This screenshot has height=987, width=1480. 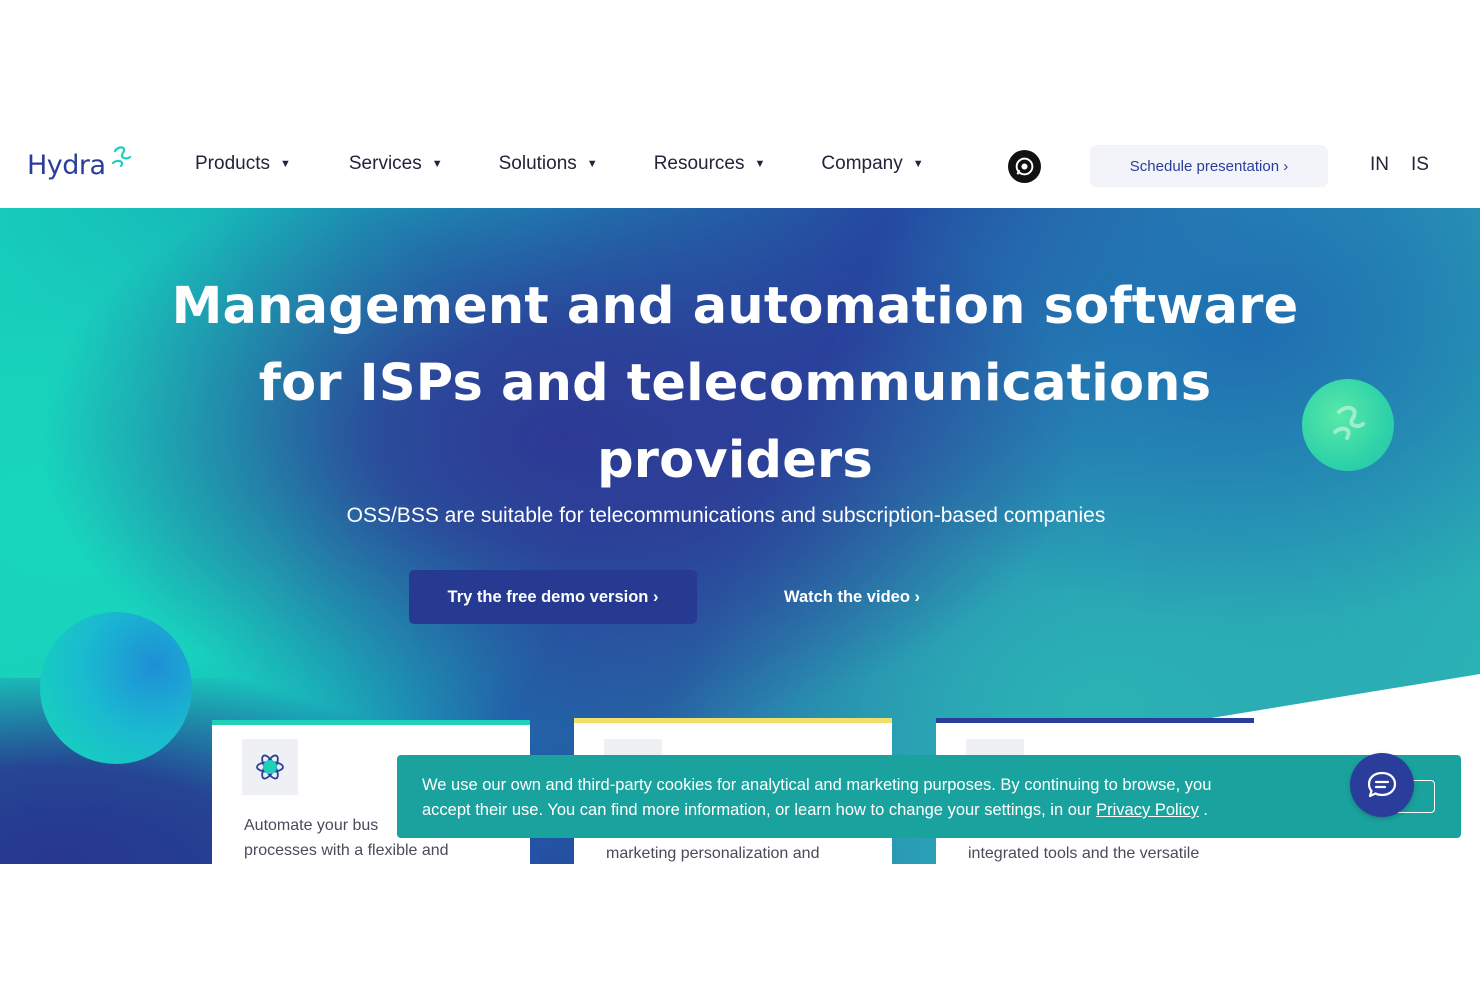 I want to click on hydra-logo: Hydra, so click(x=80, y=165).